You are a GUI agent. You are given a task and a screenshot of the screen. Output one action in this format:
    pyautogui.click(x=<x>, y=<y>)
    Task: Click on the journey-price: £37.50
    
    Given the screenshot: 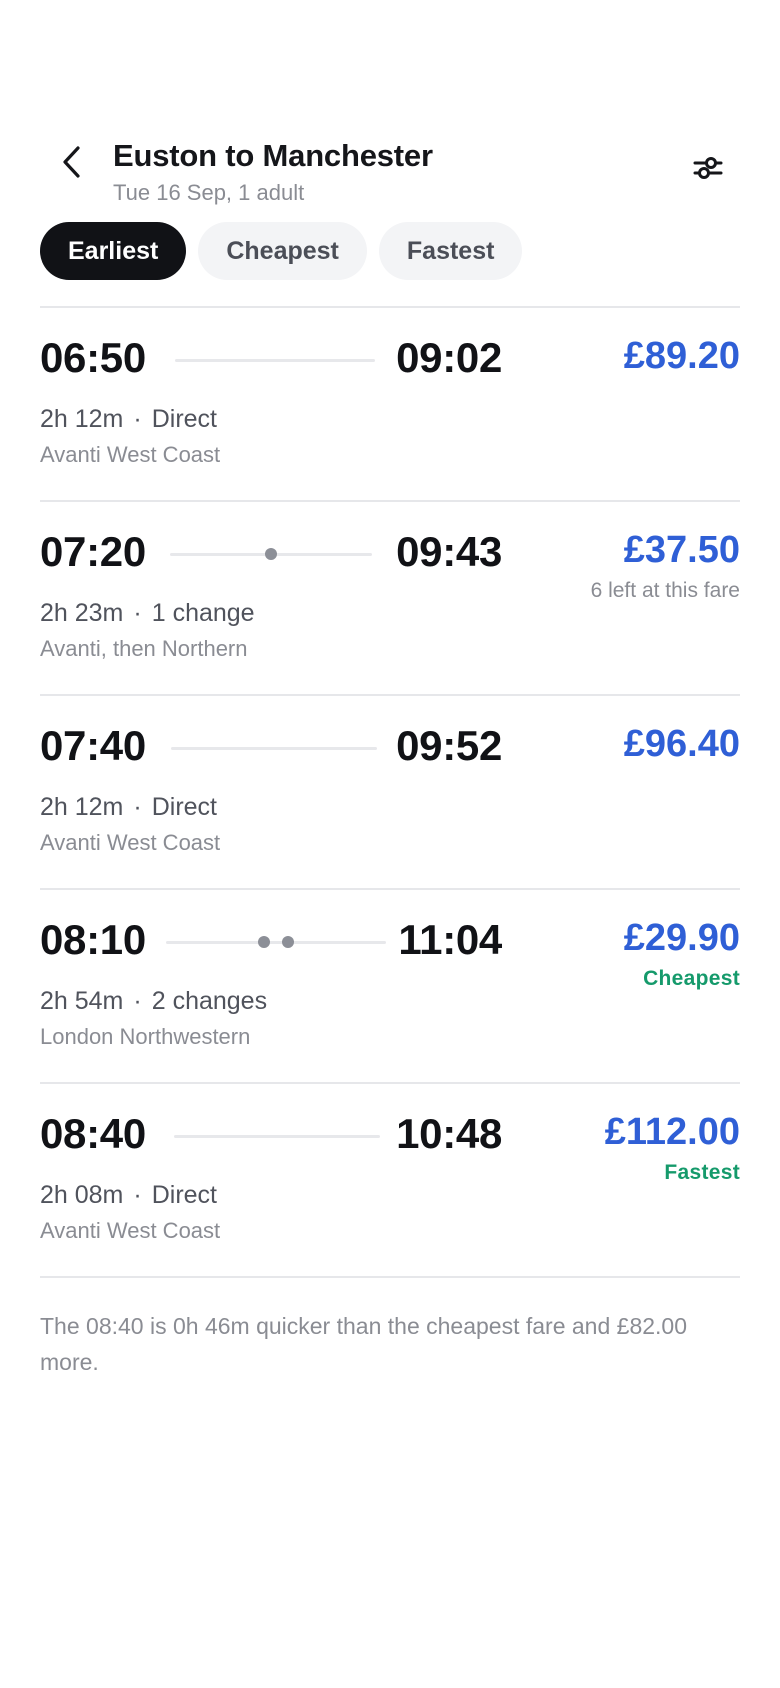 What is the action you would take?
    pyautogui.click(x=681, y=550)
    